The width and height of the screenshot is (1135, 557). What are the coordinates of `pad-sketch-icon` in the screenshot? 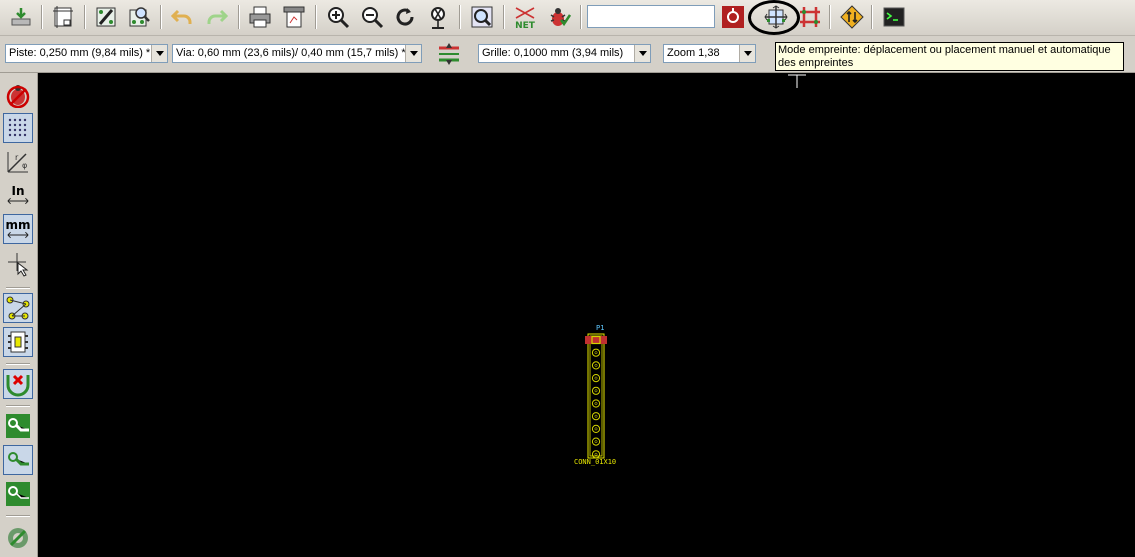 It's located at (18, 426).